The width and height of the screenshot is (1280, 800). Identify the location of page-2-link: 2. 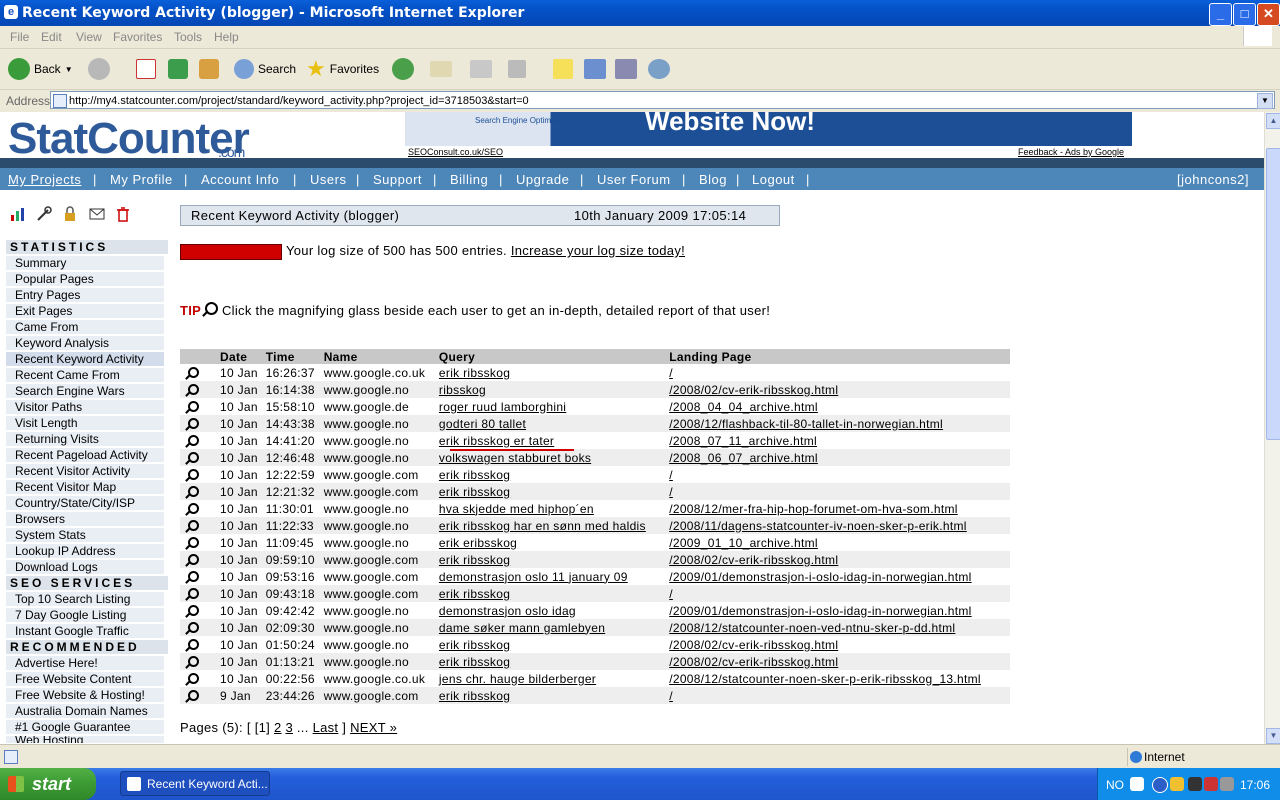
(278, 727).